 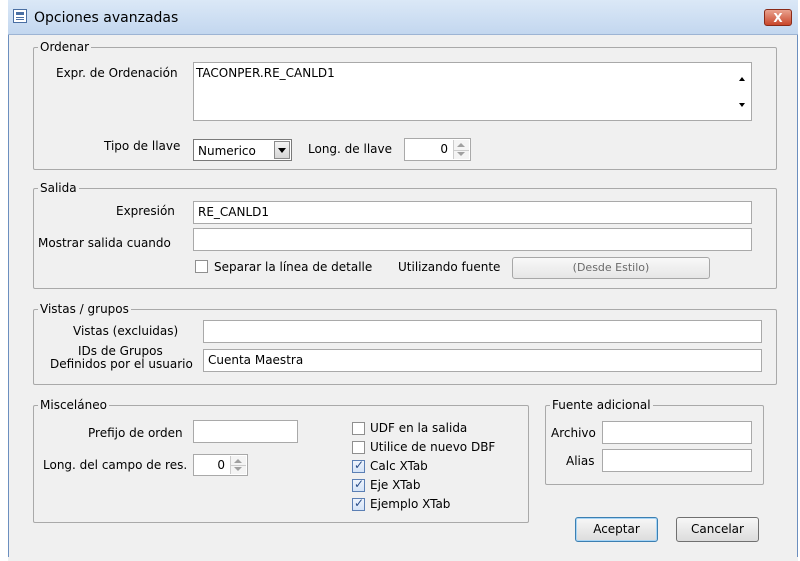 I want to click on alias-field, so click(x=677, y=460).